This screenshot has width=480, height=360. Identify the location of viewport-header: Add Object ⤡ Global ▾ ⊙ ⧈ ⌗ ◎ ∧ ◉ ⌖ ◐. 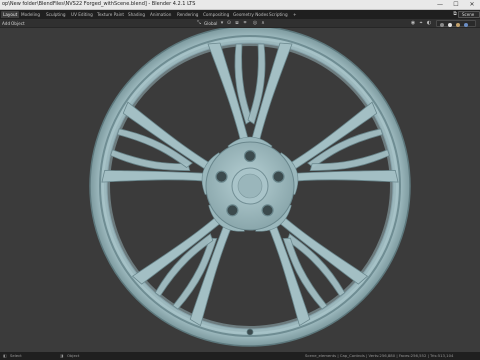
(240, 23).